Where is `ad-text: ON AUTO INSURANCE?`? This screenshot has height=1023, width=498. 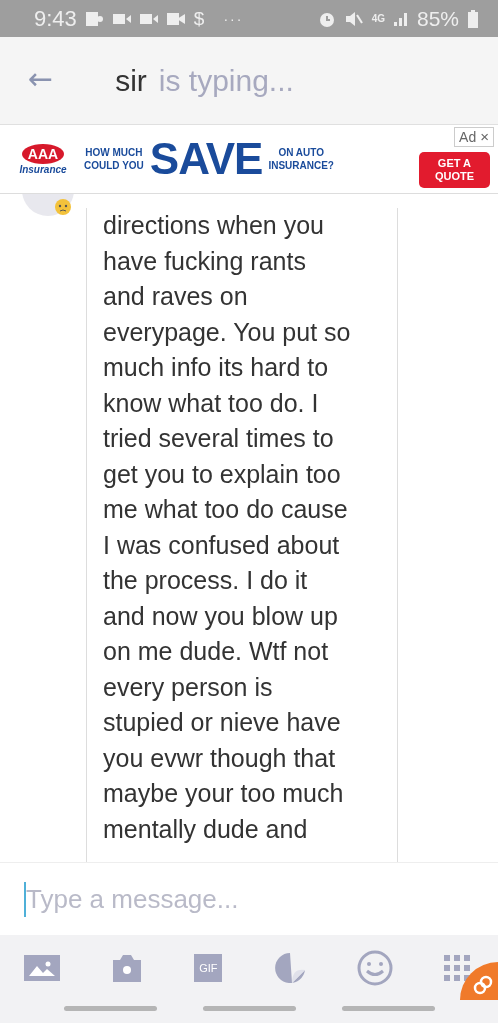 ad-text: ON AUTO INSURANCE? is located at coordinates (301, 159).